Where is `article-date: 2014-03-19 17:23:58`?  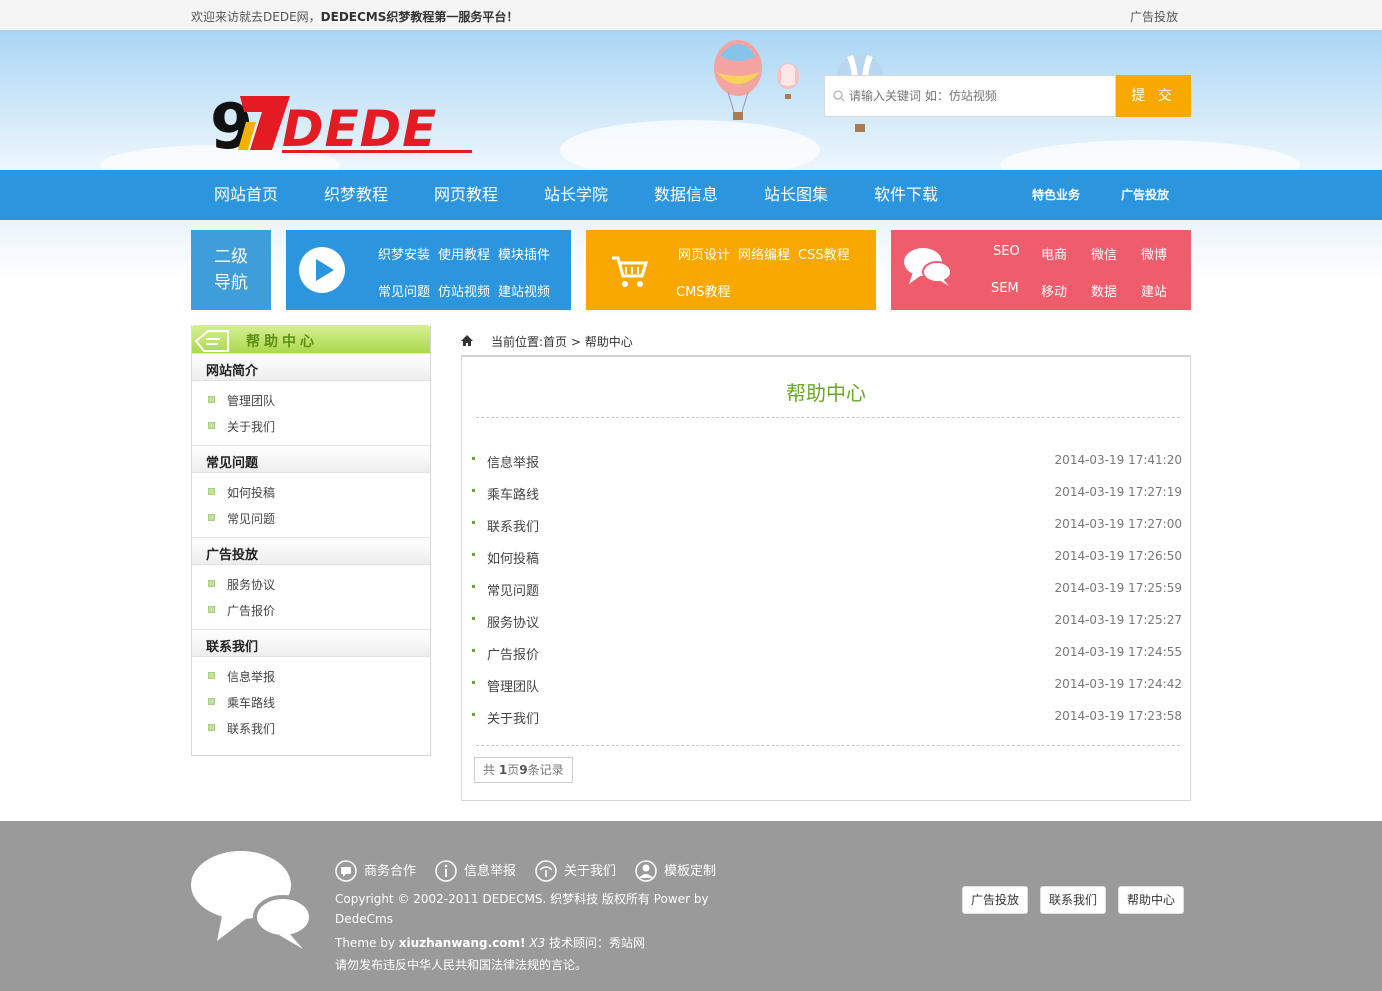 article-date: 2014-03-19 17:23:58 is located at coordinates (1118, 716).